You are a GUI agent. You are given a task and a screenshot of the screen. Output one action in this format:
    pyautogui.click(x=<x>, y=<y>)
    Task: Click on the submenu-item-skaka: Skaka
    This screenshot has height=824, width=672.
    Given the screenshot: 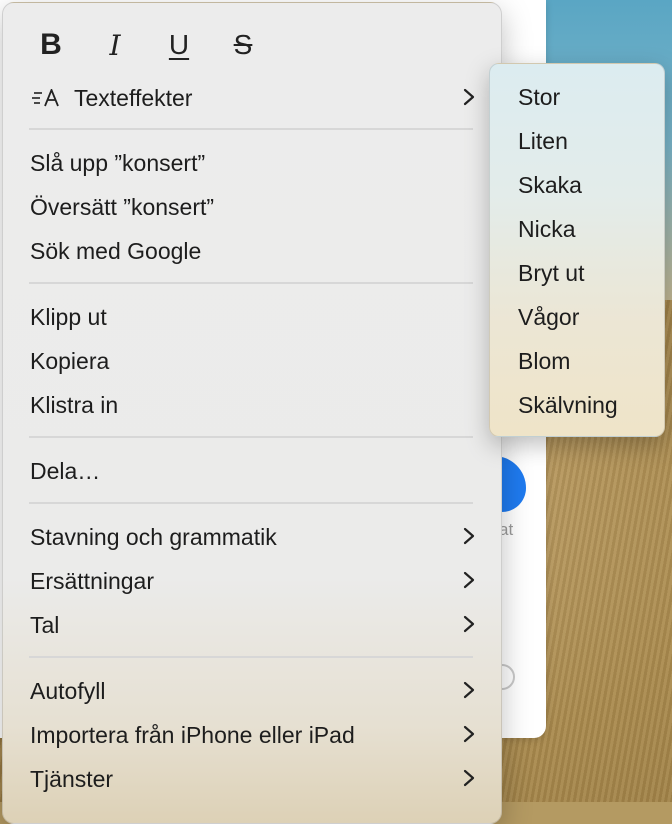 What is the action you would take?
    pyautogui.click(x=577, y=185)
    